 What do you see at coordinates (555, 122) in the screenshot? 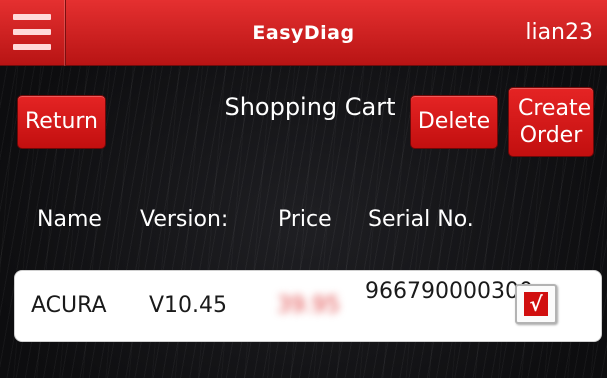
I see `create-order-label: Create Order` at bounding box center [555, 122].